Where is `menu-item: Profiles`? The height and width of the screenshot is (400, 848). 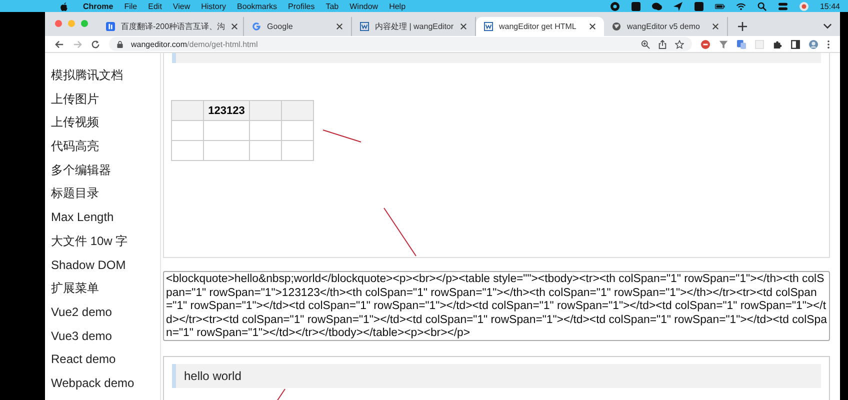 menu-item: Profiles is located at coordinates (301, 6).